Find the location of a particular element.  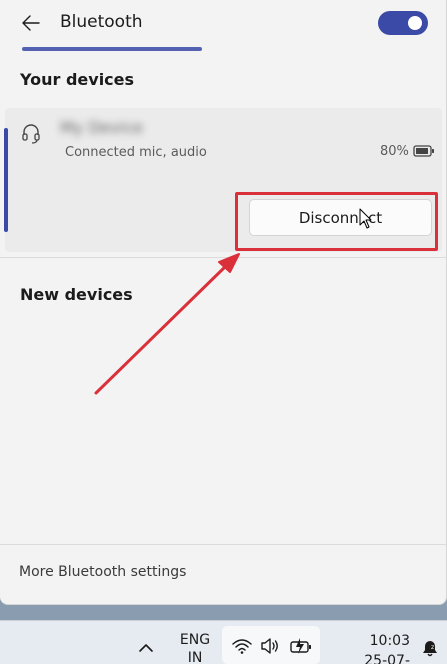

volume-icon is located at coordinates (269, 646).